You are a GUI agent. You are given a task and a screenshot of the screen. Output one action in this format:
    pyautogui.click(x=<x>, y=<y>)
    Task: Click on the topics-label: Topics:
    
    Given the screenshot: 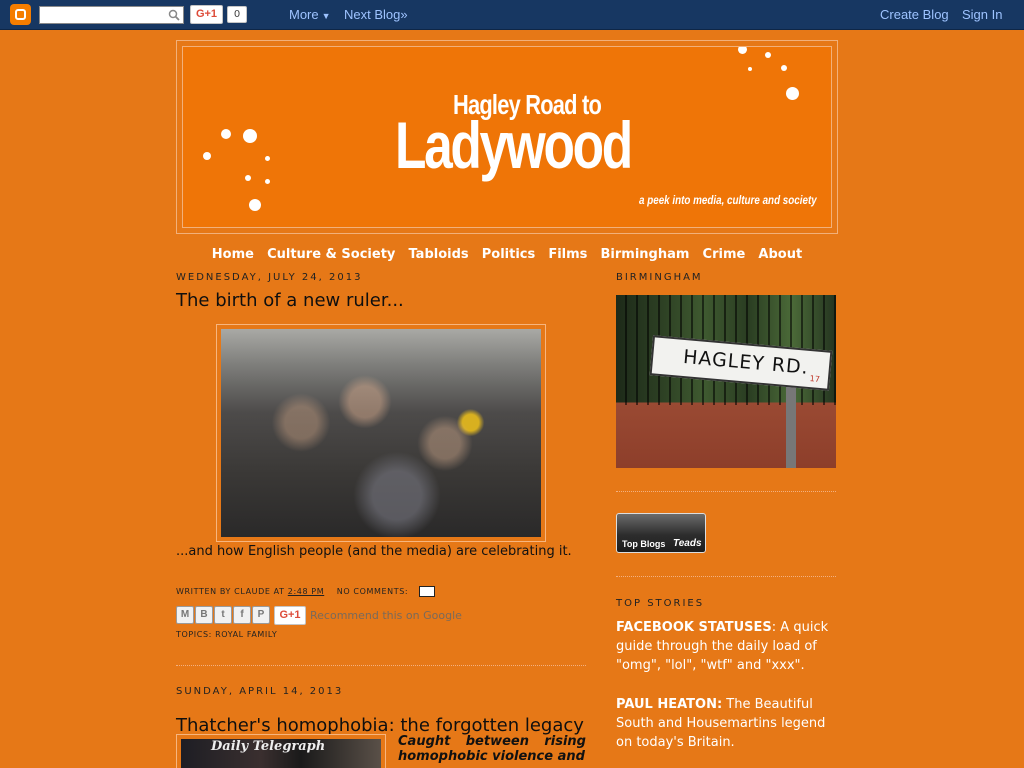 What is the action you would take?
    pyautogui.click(x=194, y=634)
    